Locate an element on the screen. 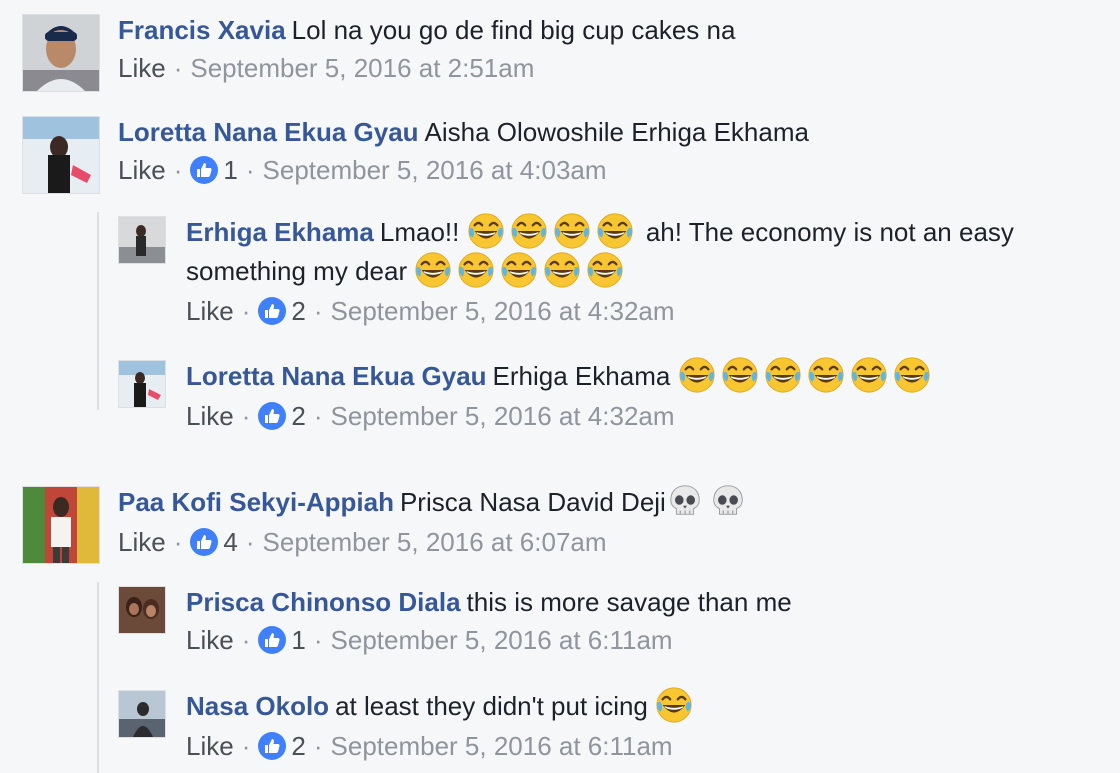 Image resolution: width=1120 pixels, height=773 pixels. comment-text: Erhiga Ekhama is located at coordinates (581, 376).